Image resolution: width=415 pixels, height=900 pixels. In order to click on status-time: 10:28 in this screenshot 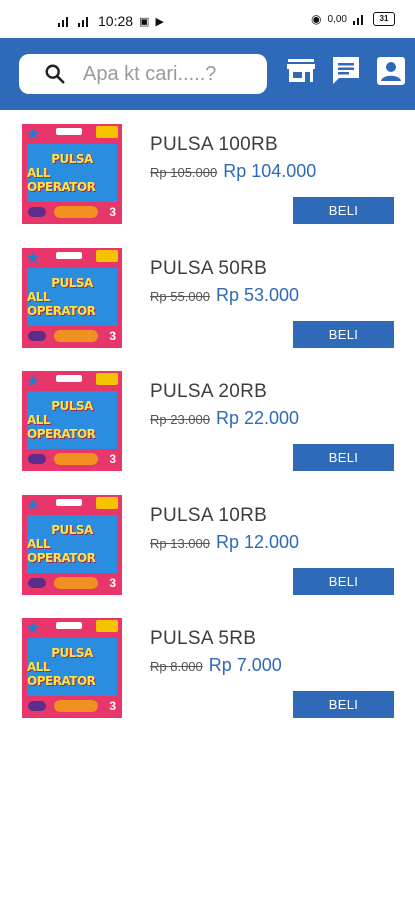, I will do `click(116, 21)`.